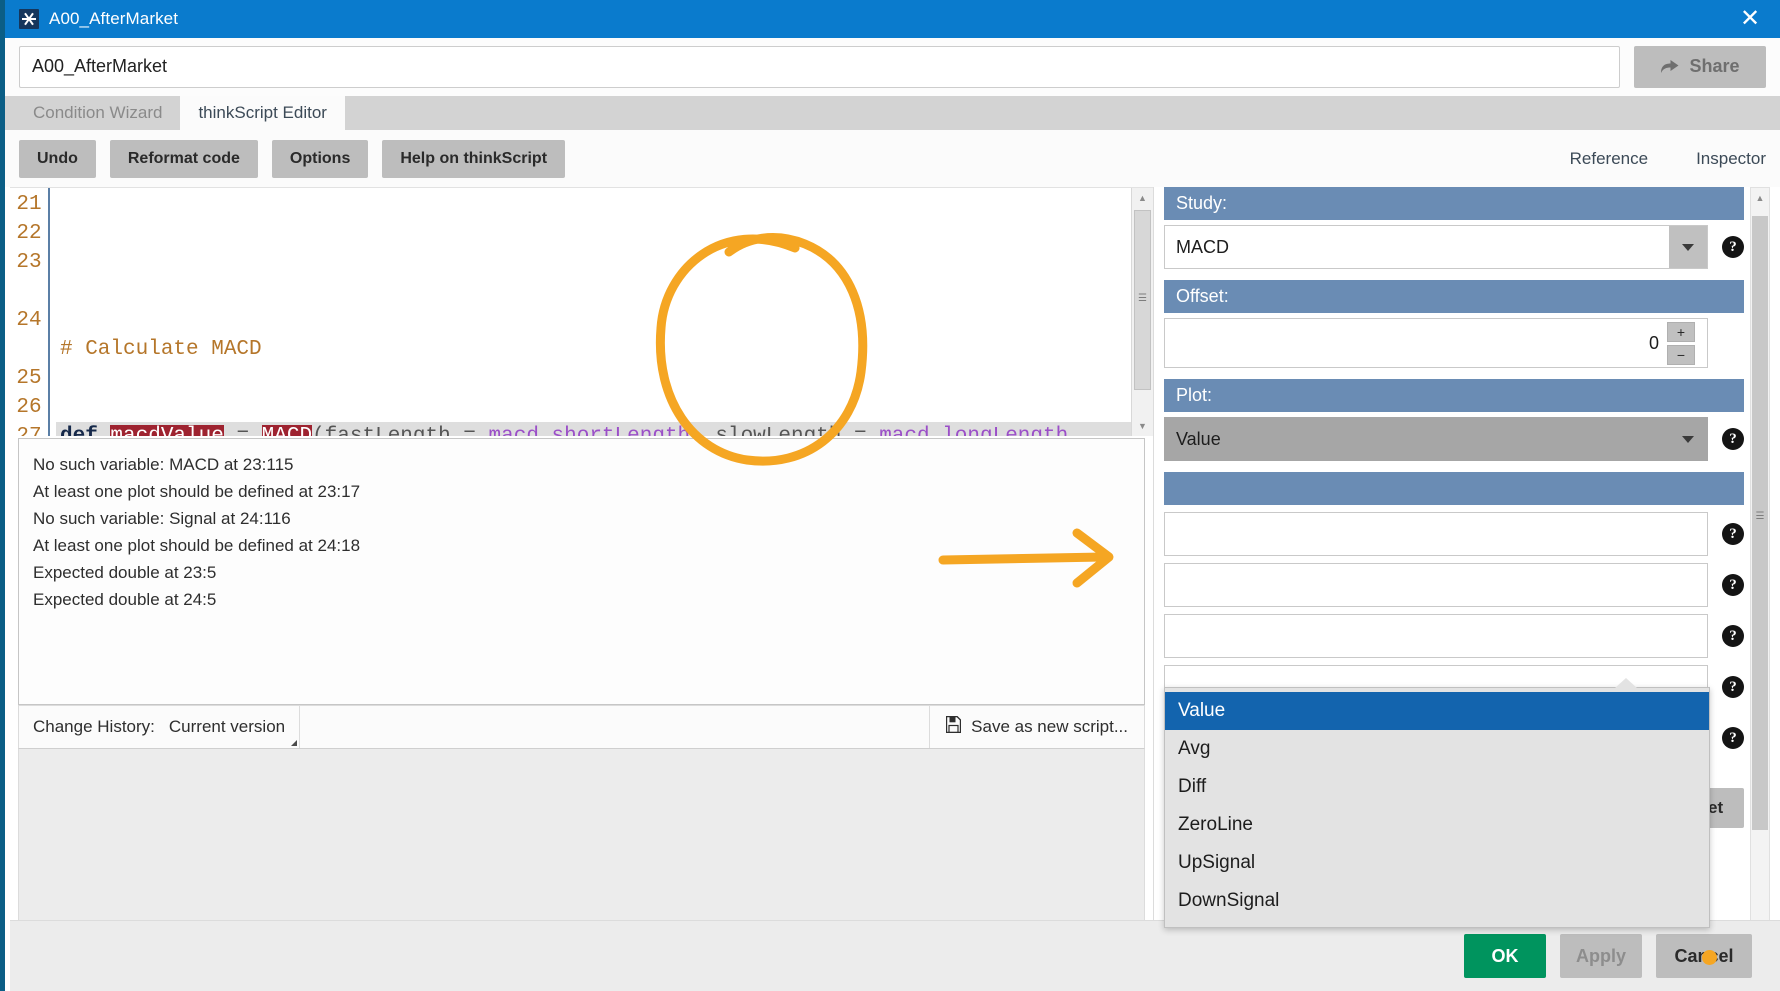 The width and height of the screenshot is (1780, 991). I want to click on keyword-def: def, so click(79, 430).